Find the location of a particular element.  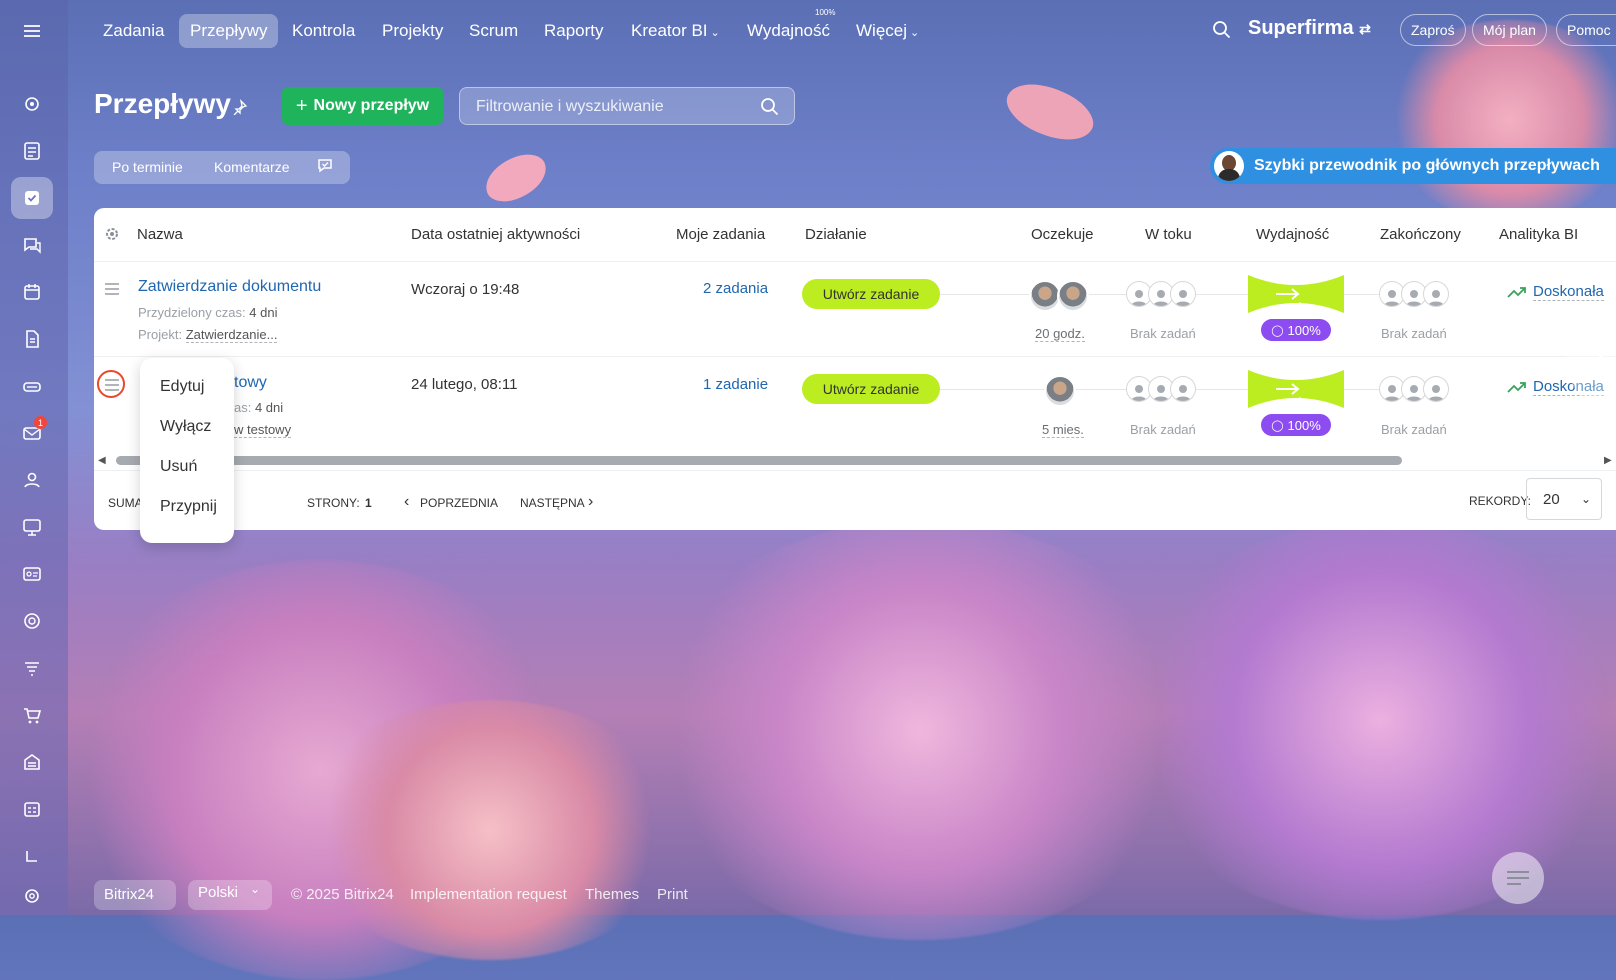

booking-icon is located at coordinates (32, 809).